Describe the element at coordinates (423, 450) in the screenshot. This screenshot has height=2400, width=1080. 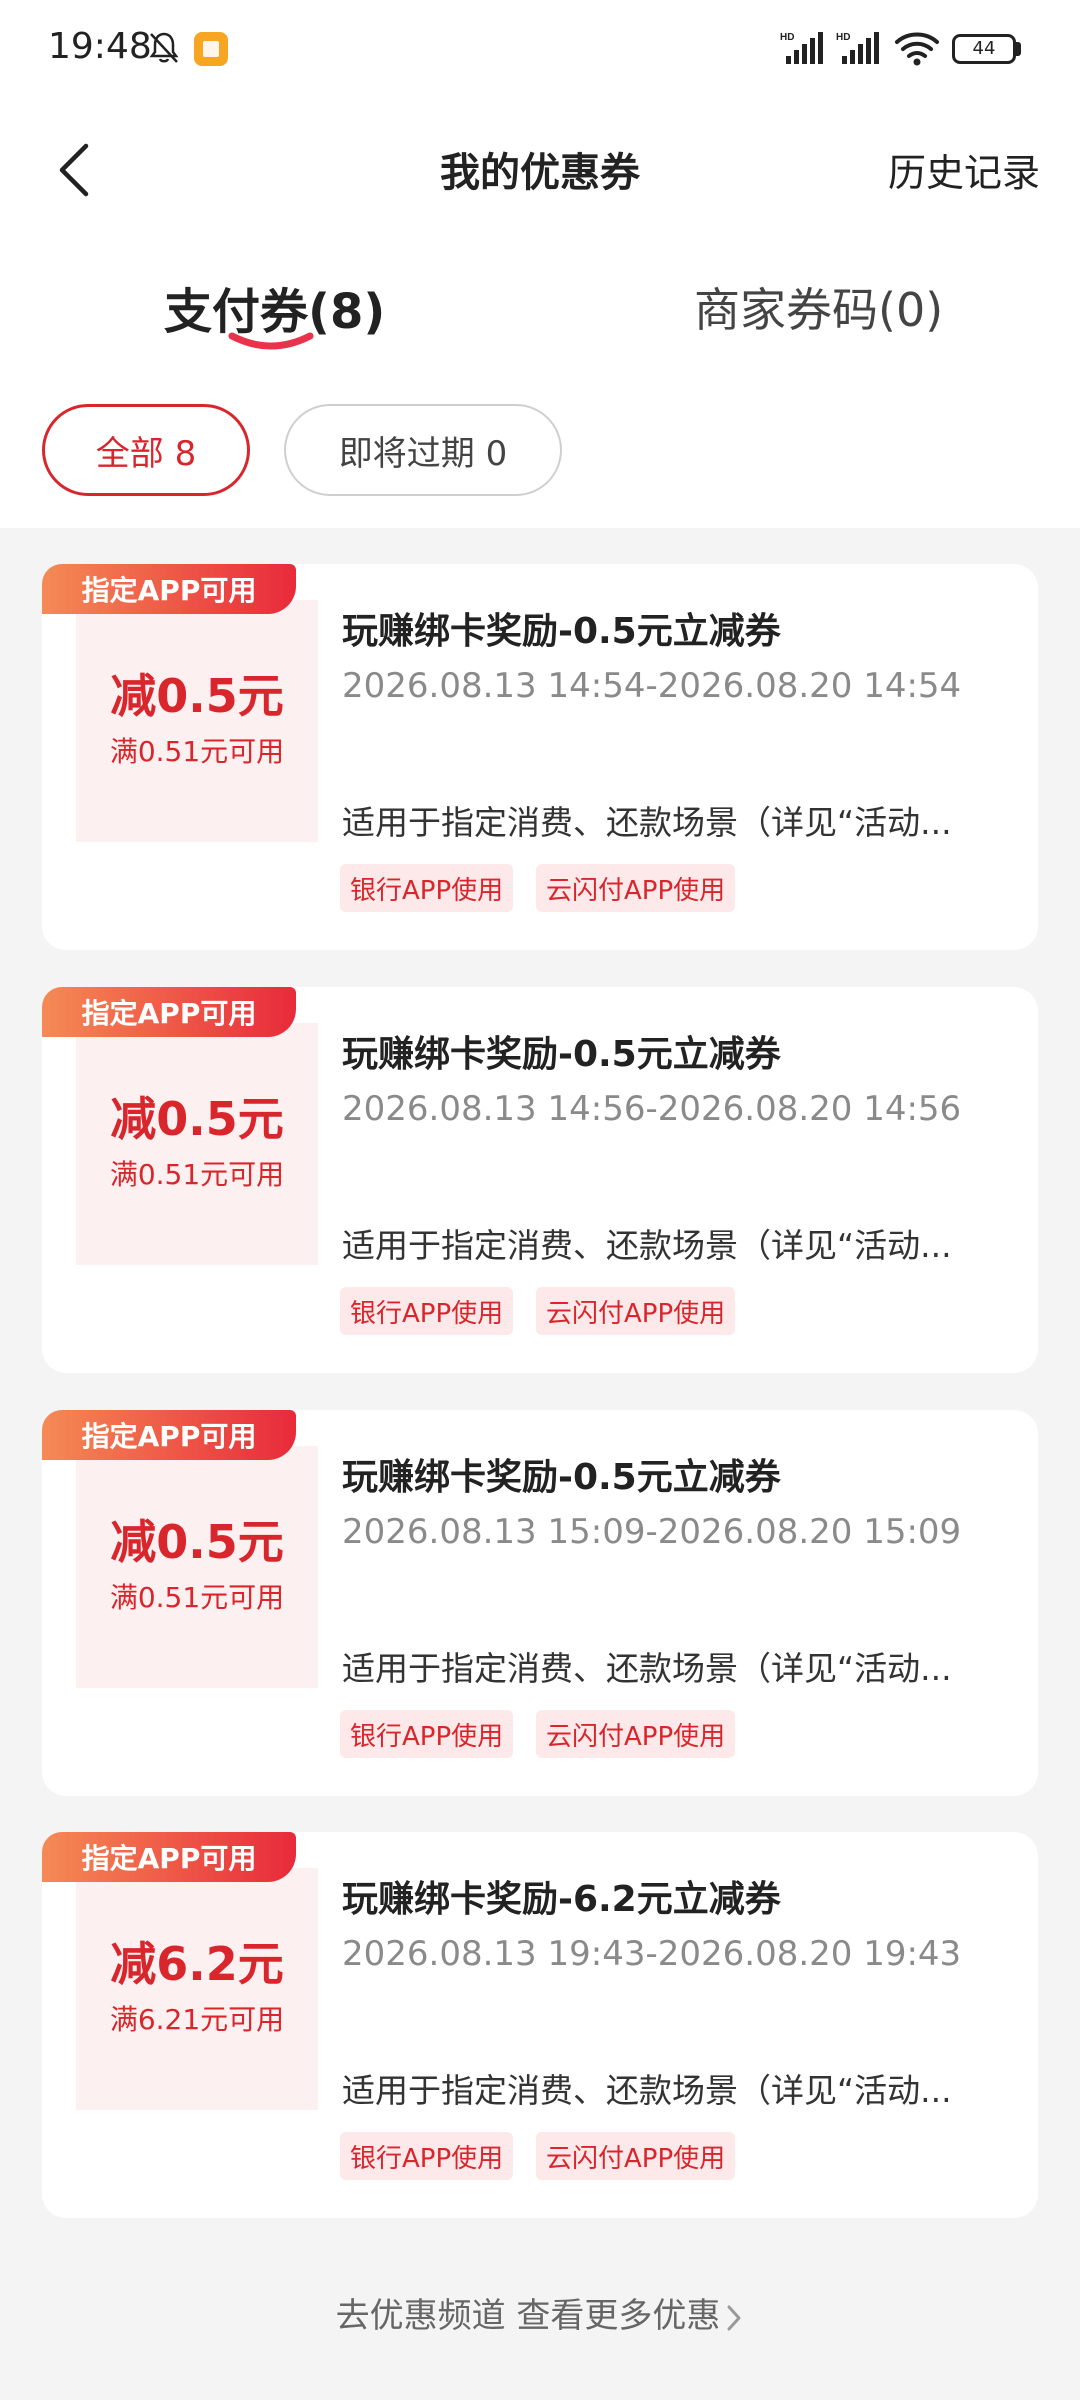
I see `filter-expiring-chip: 即将过期 0` at that location.